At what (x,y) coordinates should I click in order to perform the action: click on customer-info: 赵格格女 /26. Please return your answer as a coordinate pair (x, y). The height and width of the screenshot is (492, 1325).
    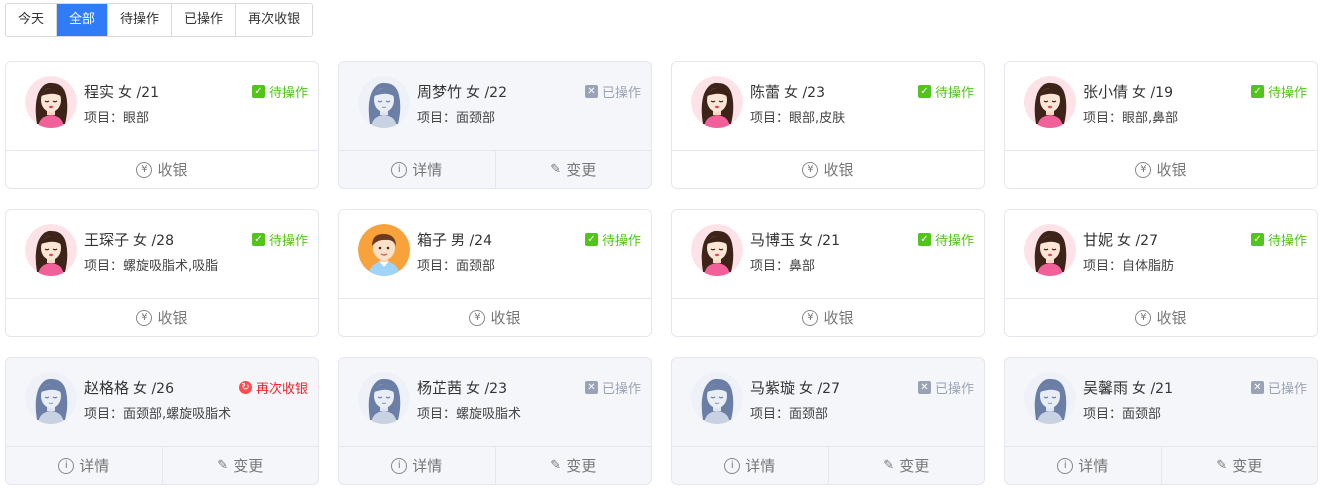
    Looking at the image, I should click on (129, 387).